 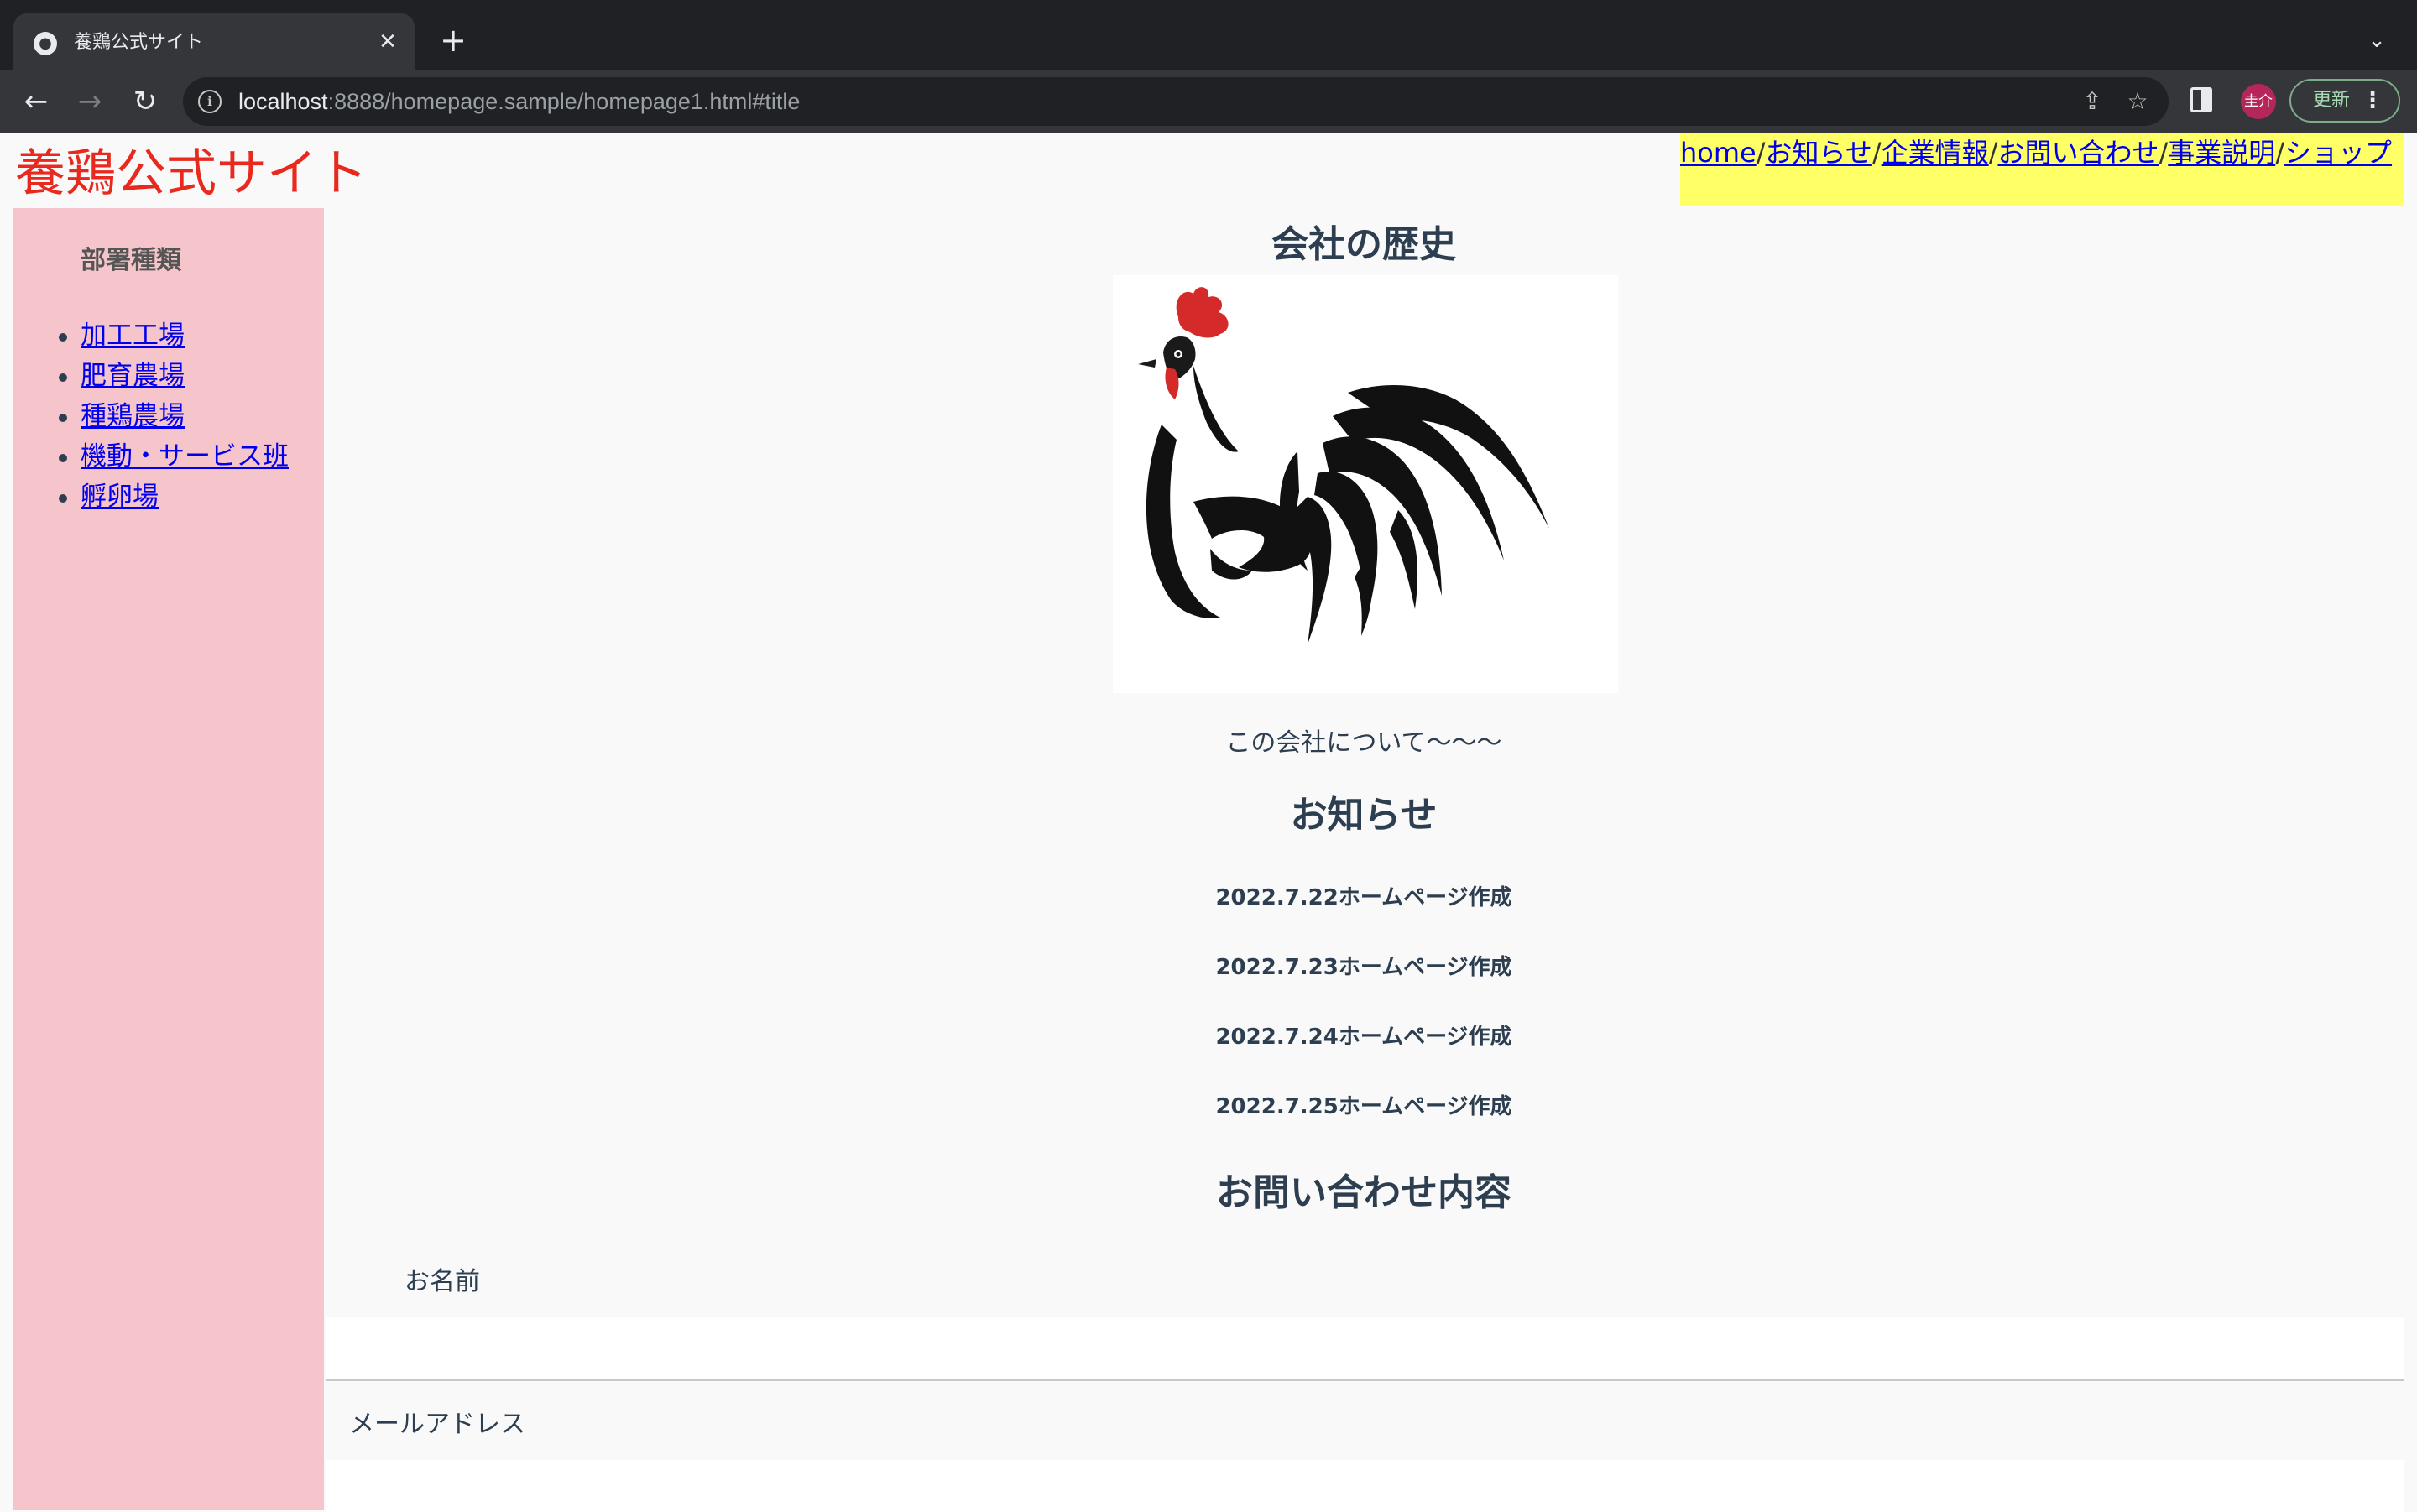 What do you see at coordinates (437, 1424) in the screenshot?
I see `email-label: メールアドレス` at bounding box center [437, 1424].